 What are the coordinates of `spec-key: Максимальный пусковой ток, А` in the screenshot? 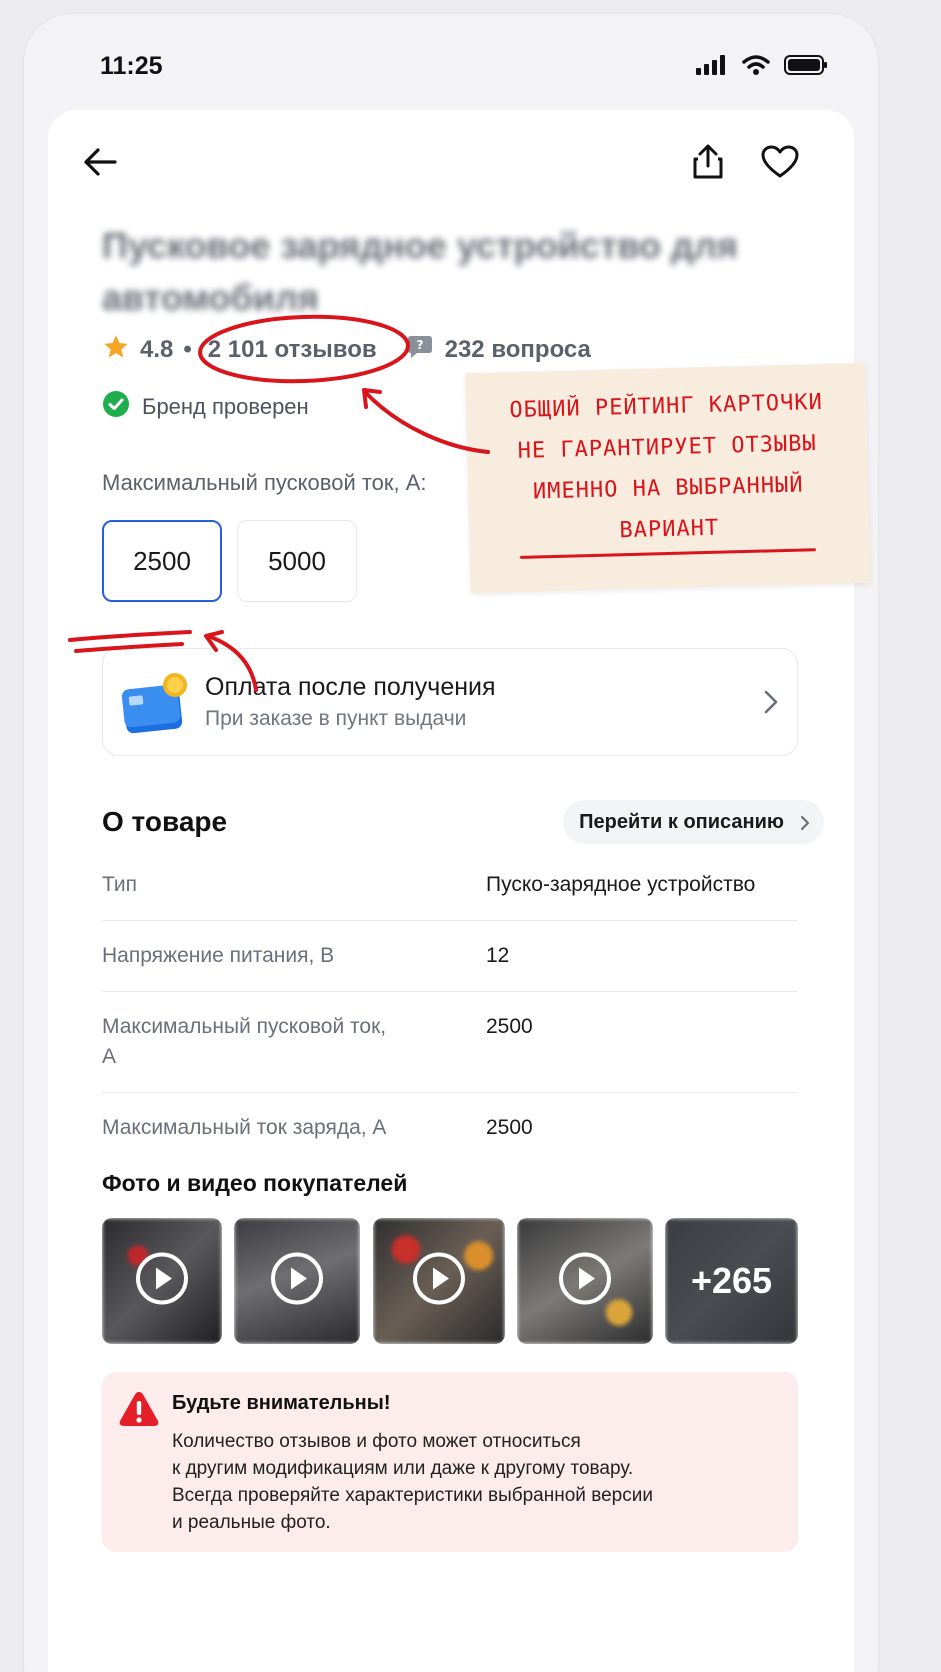 It's located at (244, 1041).